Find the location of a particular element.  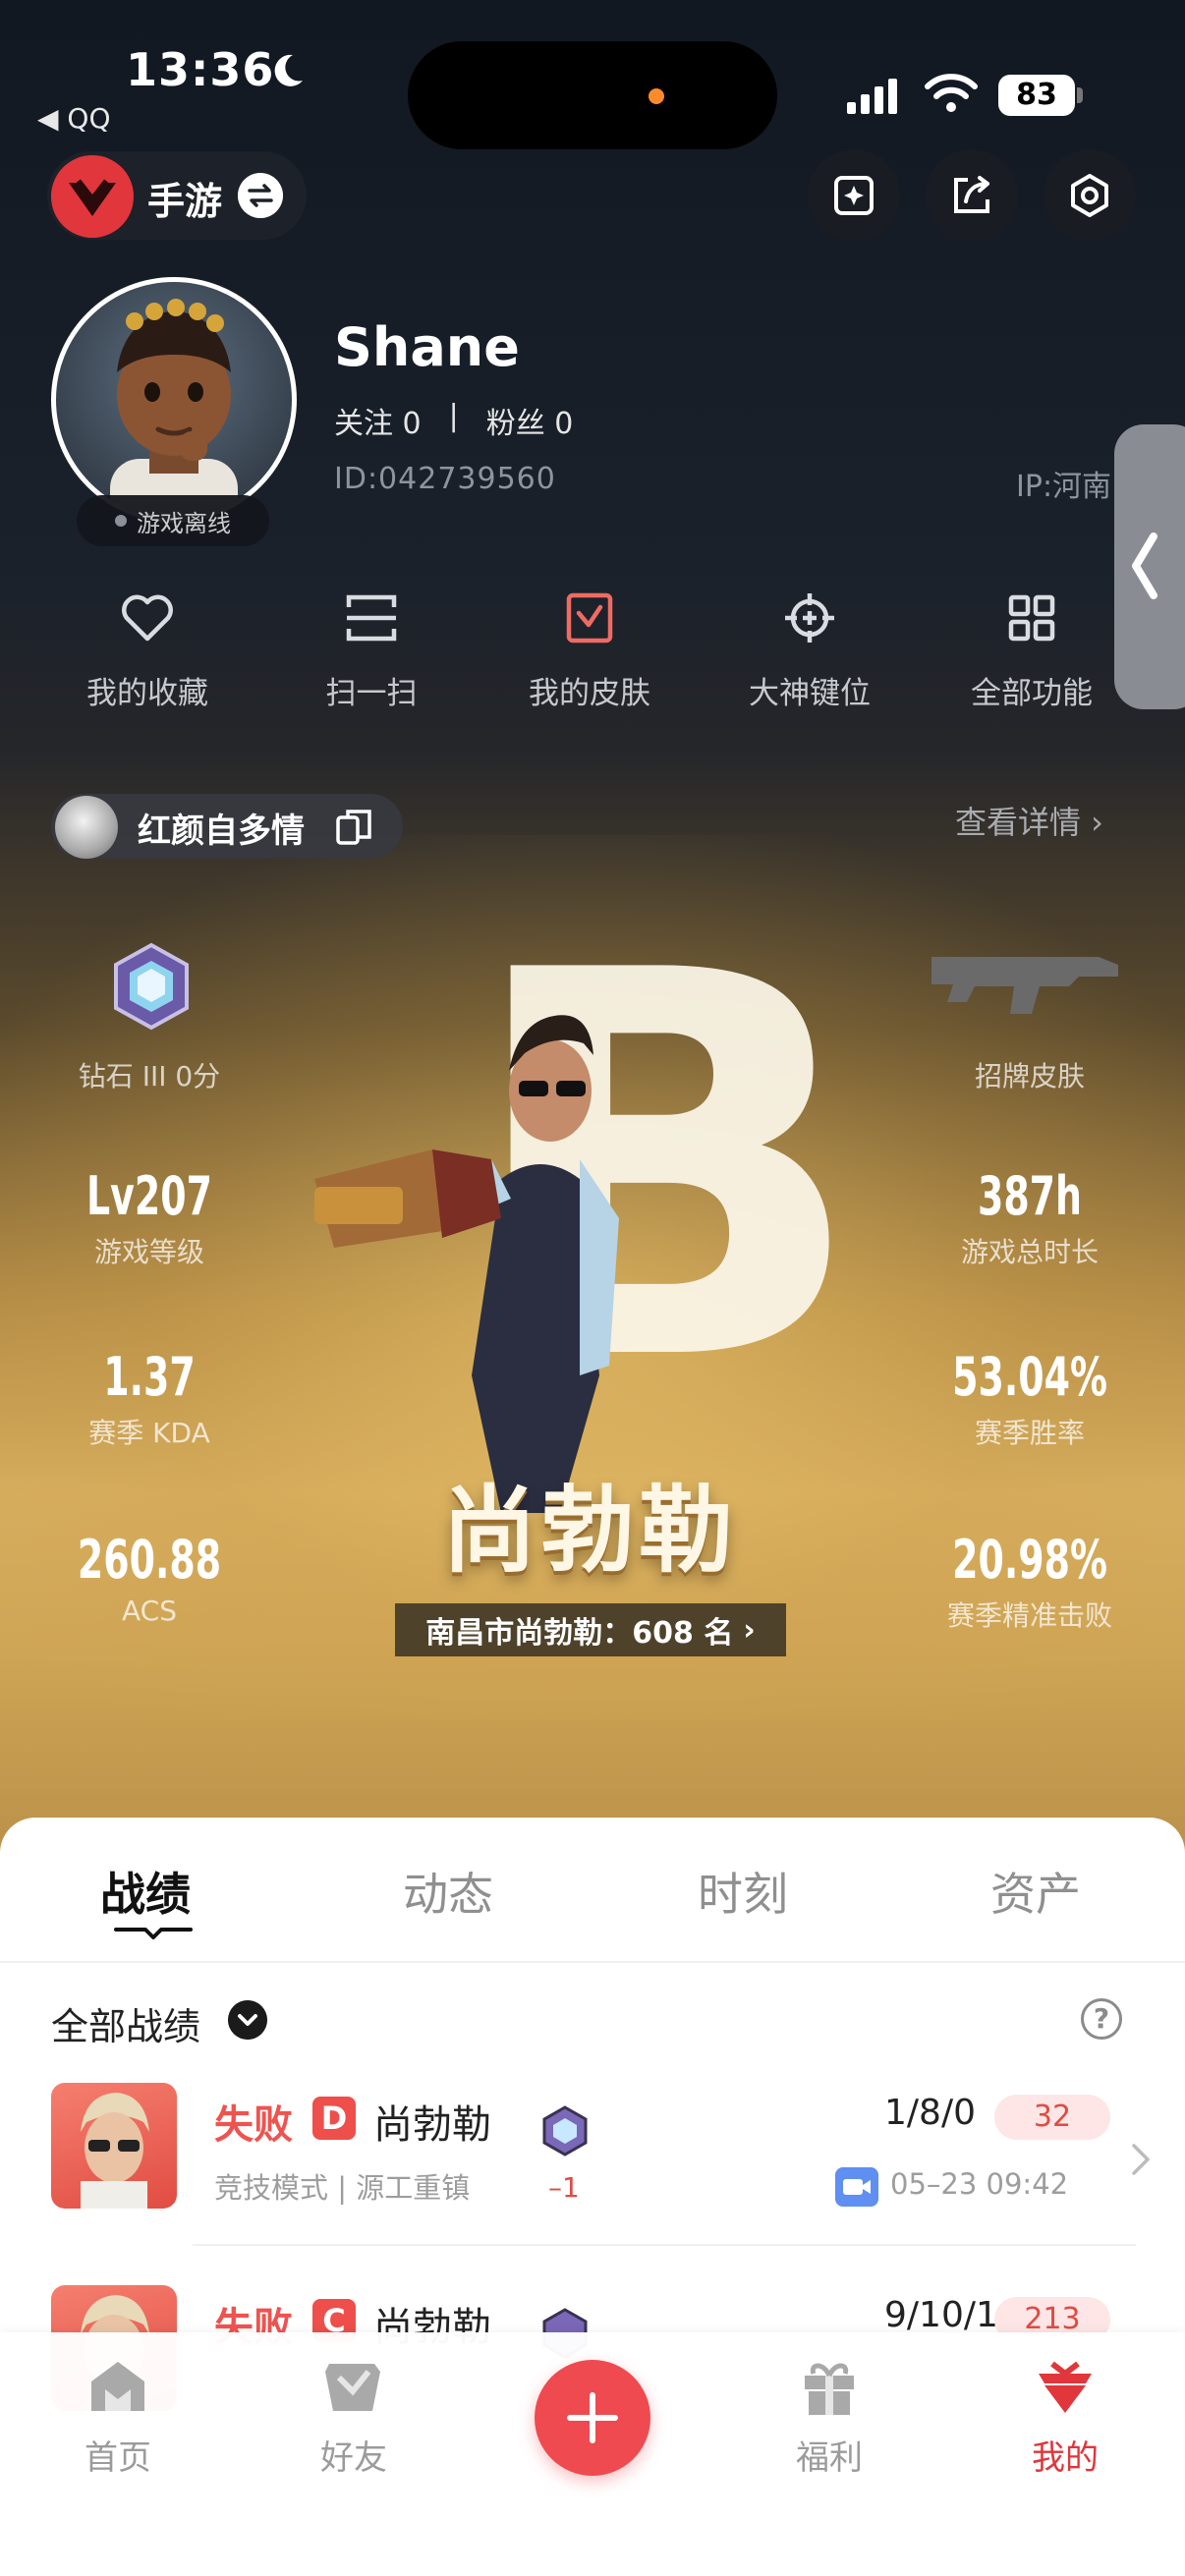

match-score-badge: 32 is located at coordinates (1052, 2117).